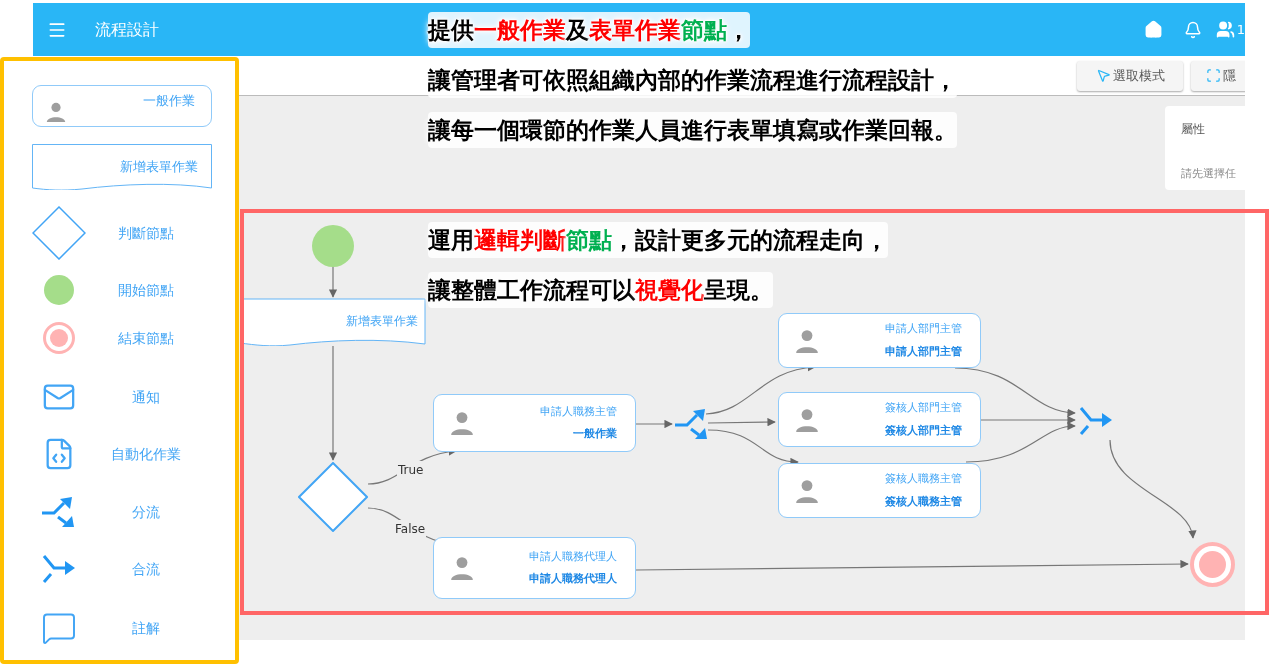  What do you see at coordinates (146, 454) in the screenshot?
I see `palette-label: 自動化作業` at bounding box center [146, 454].